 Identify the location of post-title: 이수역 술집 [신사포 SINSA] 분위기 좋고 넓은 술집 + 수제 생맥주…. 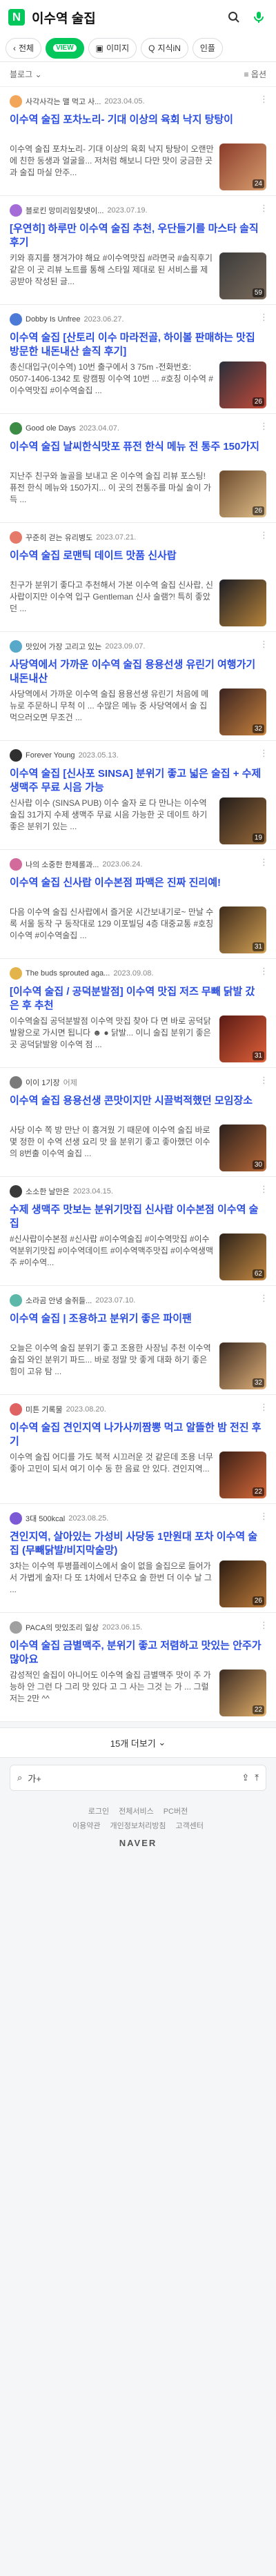
(138, 781).